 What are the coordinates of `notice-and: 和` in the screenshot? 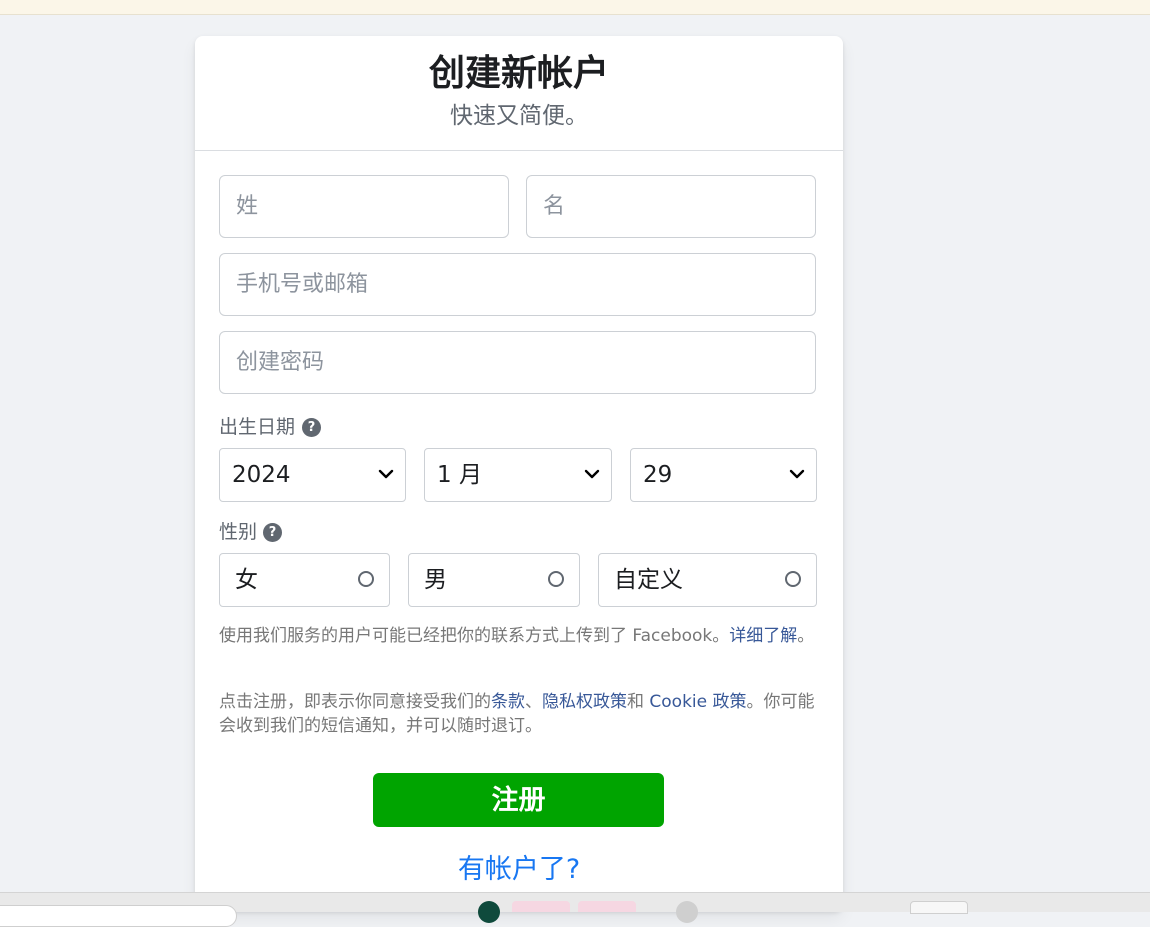 It's located at (638, 702).